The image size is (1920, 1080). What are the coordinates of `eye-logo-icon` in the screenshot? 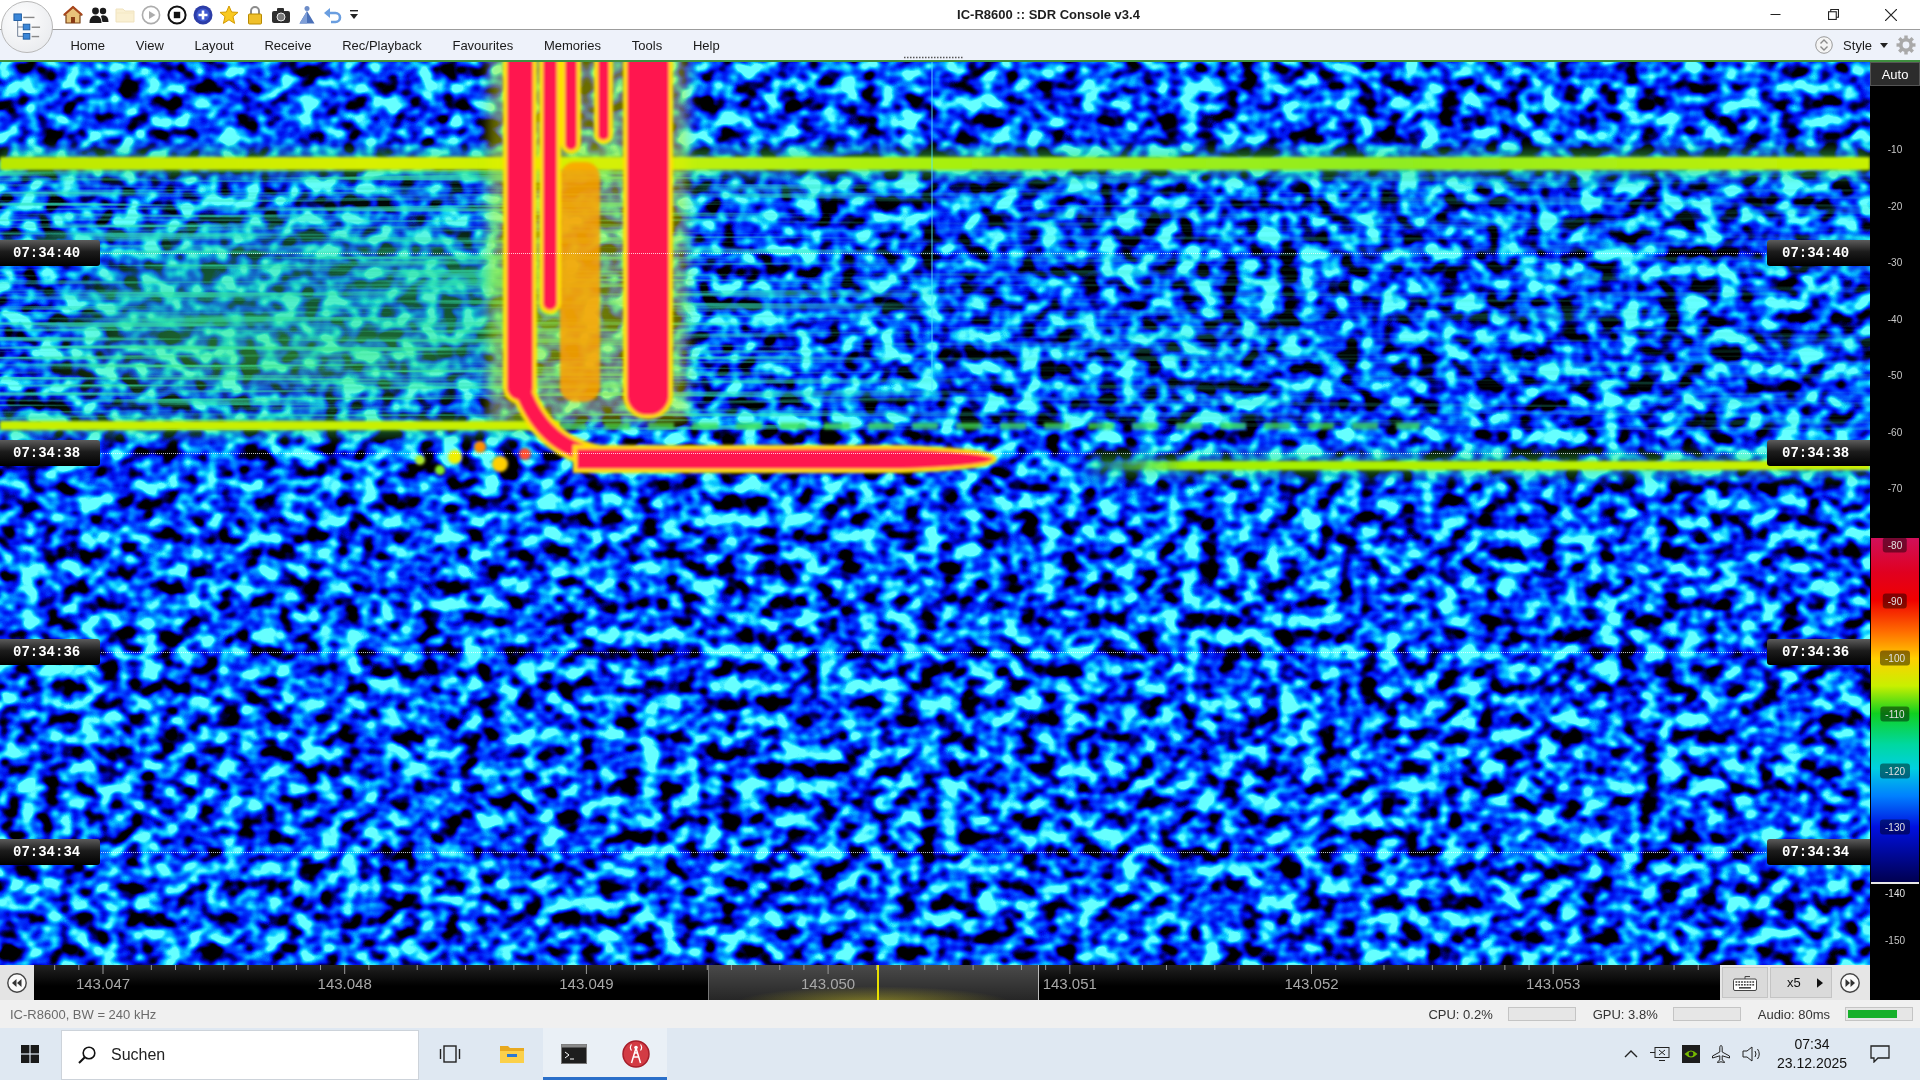 It's located at (1691, 1054).